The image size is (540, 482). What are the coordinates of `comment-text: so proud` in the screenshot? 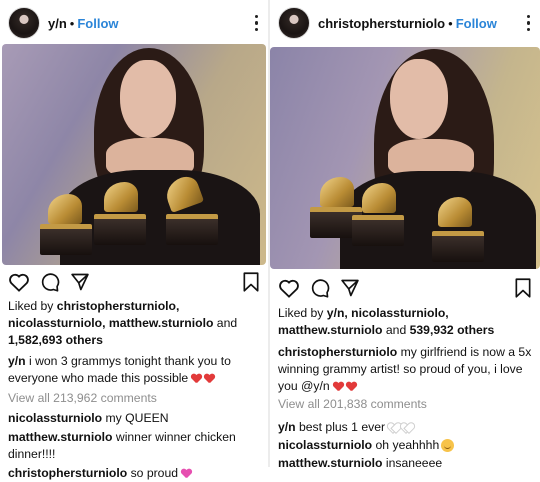 It's located at (154, 473).